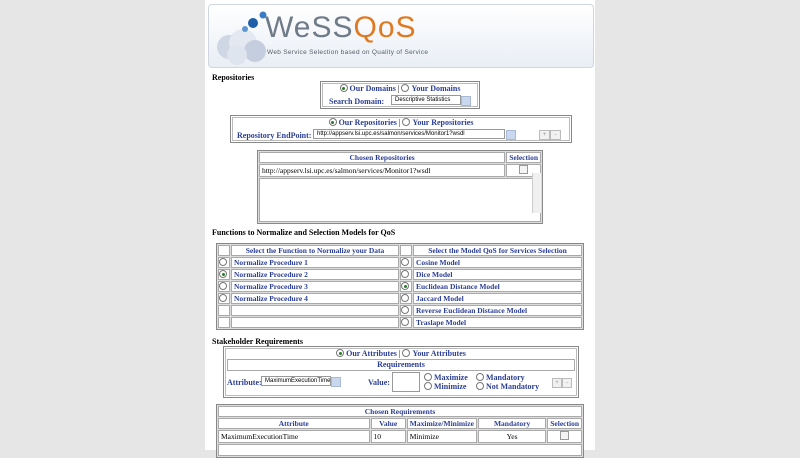  I want to click on your-domains-label: Your Domains, so click(436, 88).